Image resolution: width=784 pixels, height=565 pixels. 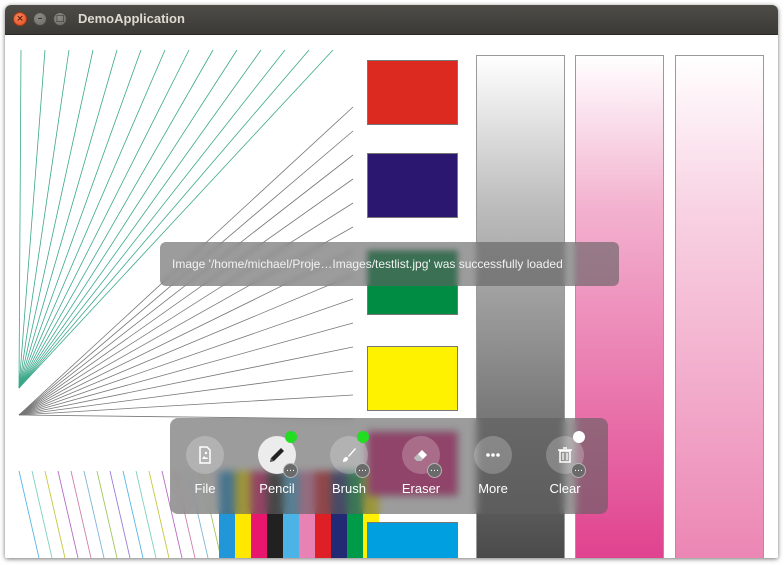 I want to click on eraser-tool-label: Eraser, so click(x=421, y=488).